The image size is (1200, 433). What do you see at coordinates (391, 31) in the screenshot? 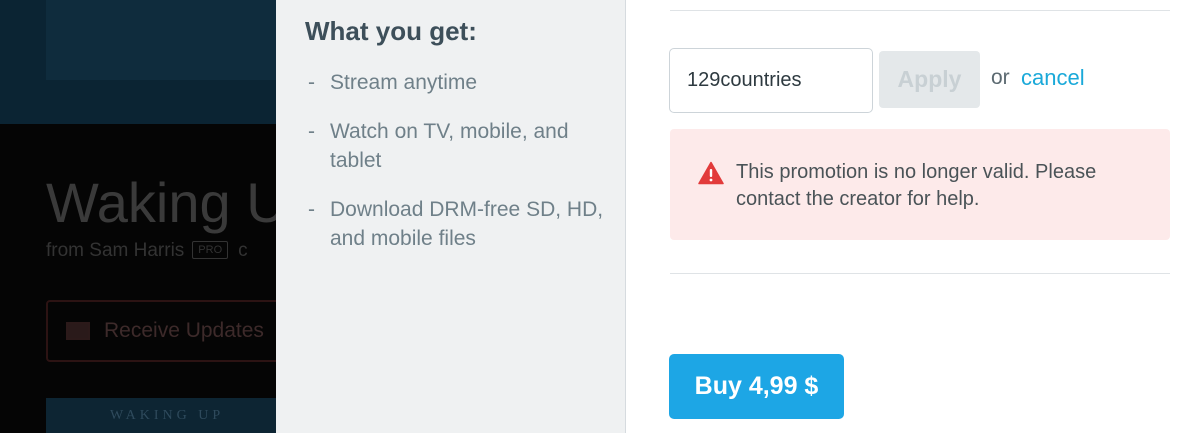
I see `features-title: What you get:` at bounding box center [391, 31].